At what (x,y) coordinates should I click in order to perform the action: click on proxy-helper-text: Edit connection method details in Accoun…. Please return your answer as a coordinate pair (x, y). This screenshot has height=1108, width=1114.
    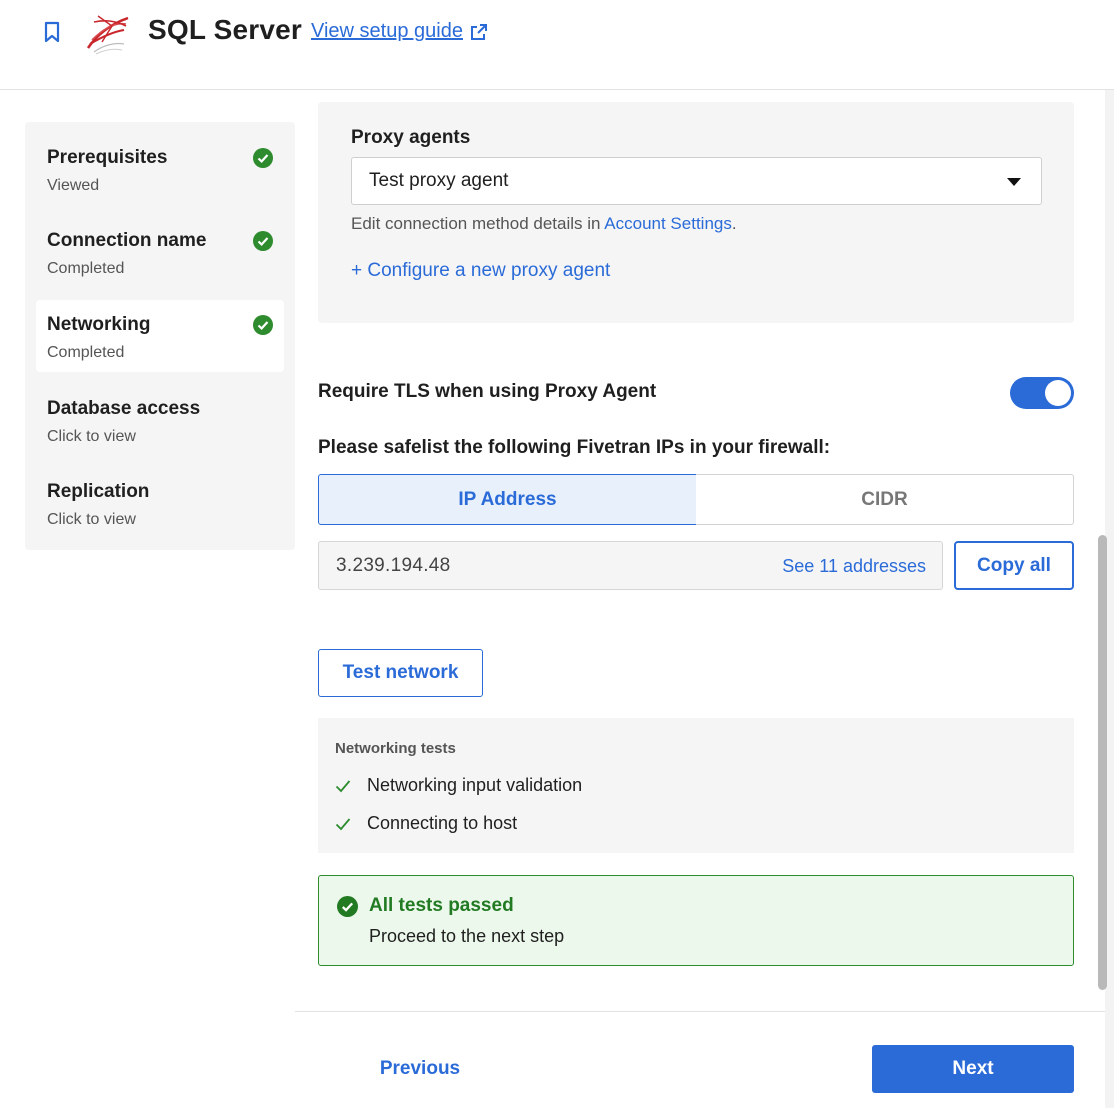
    Looking at the image, I should click on (544, 224).